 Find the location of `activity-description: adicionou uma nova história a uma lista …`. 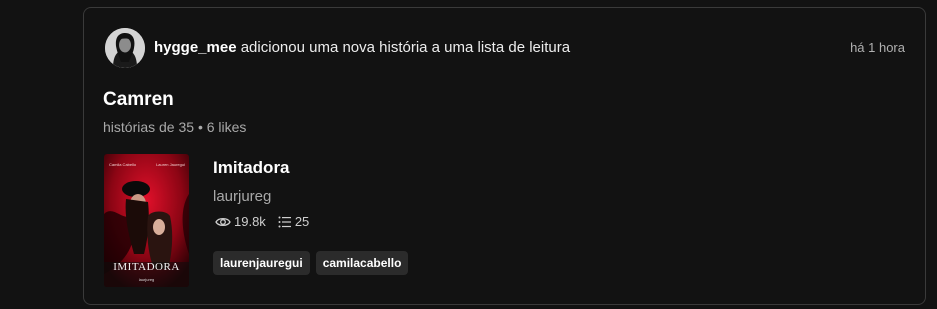

activity-description: adicionou uma nova história a uma lista … is located at coordinates (403, 47).